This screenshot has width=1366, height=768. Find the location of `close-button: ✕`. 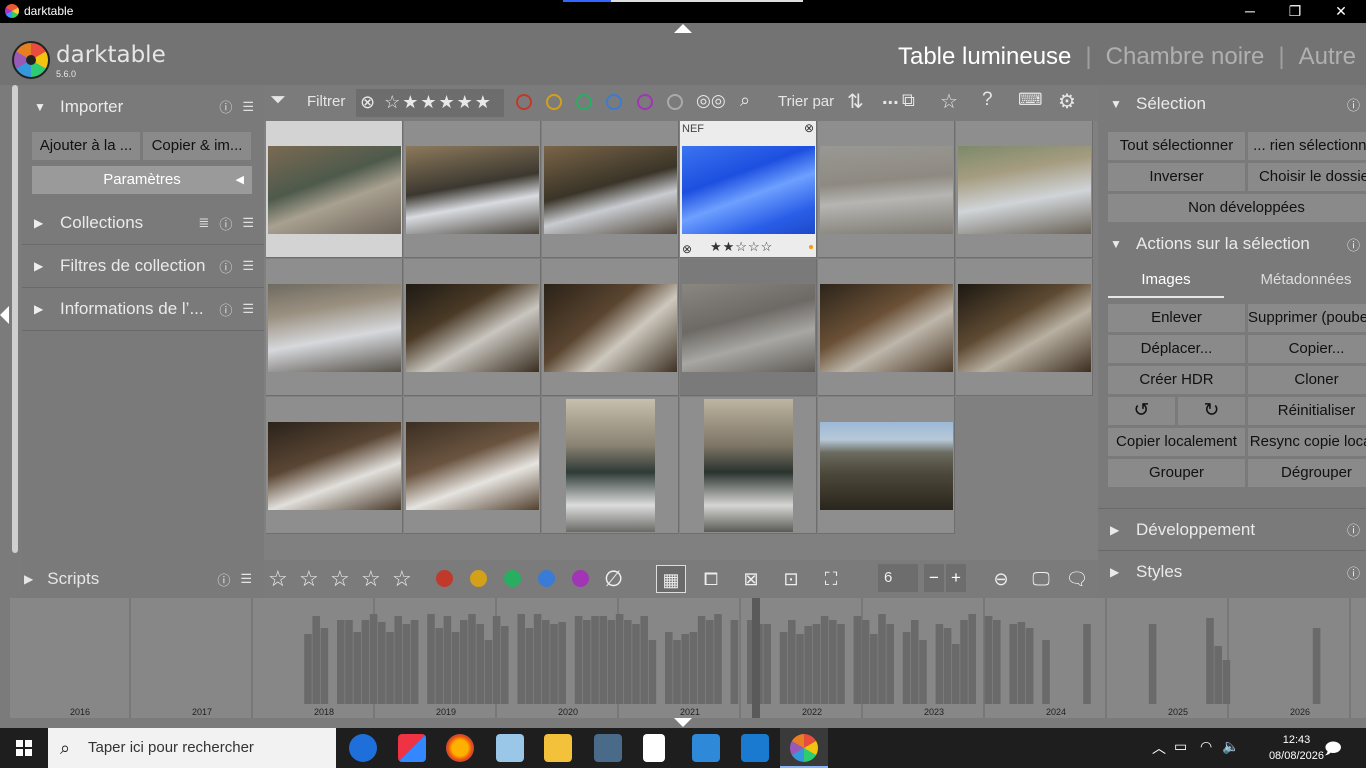

close-button: ✕ is located at coordinates (1341, 11).